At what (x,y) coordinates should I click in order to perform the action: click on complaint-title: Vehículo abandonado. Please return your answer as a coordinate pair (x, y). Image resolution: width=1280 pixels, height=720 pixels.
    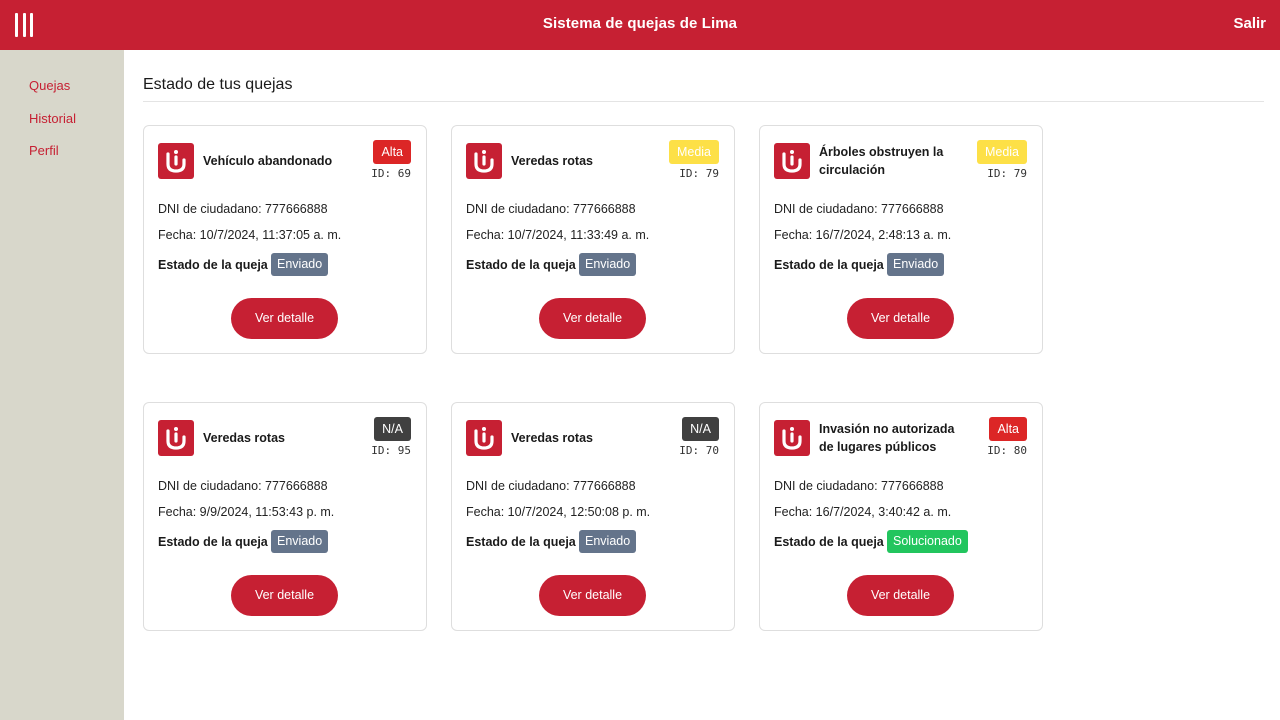
    Looking at the image, I should click on (268, 161).